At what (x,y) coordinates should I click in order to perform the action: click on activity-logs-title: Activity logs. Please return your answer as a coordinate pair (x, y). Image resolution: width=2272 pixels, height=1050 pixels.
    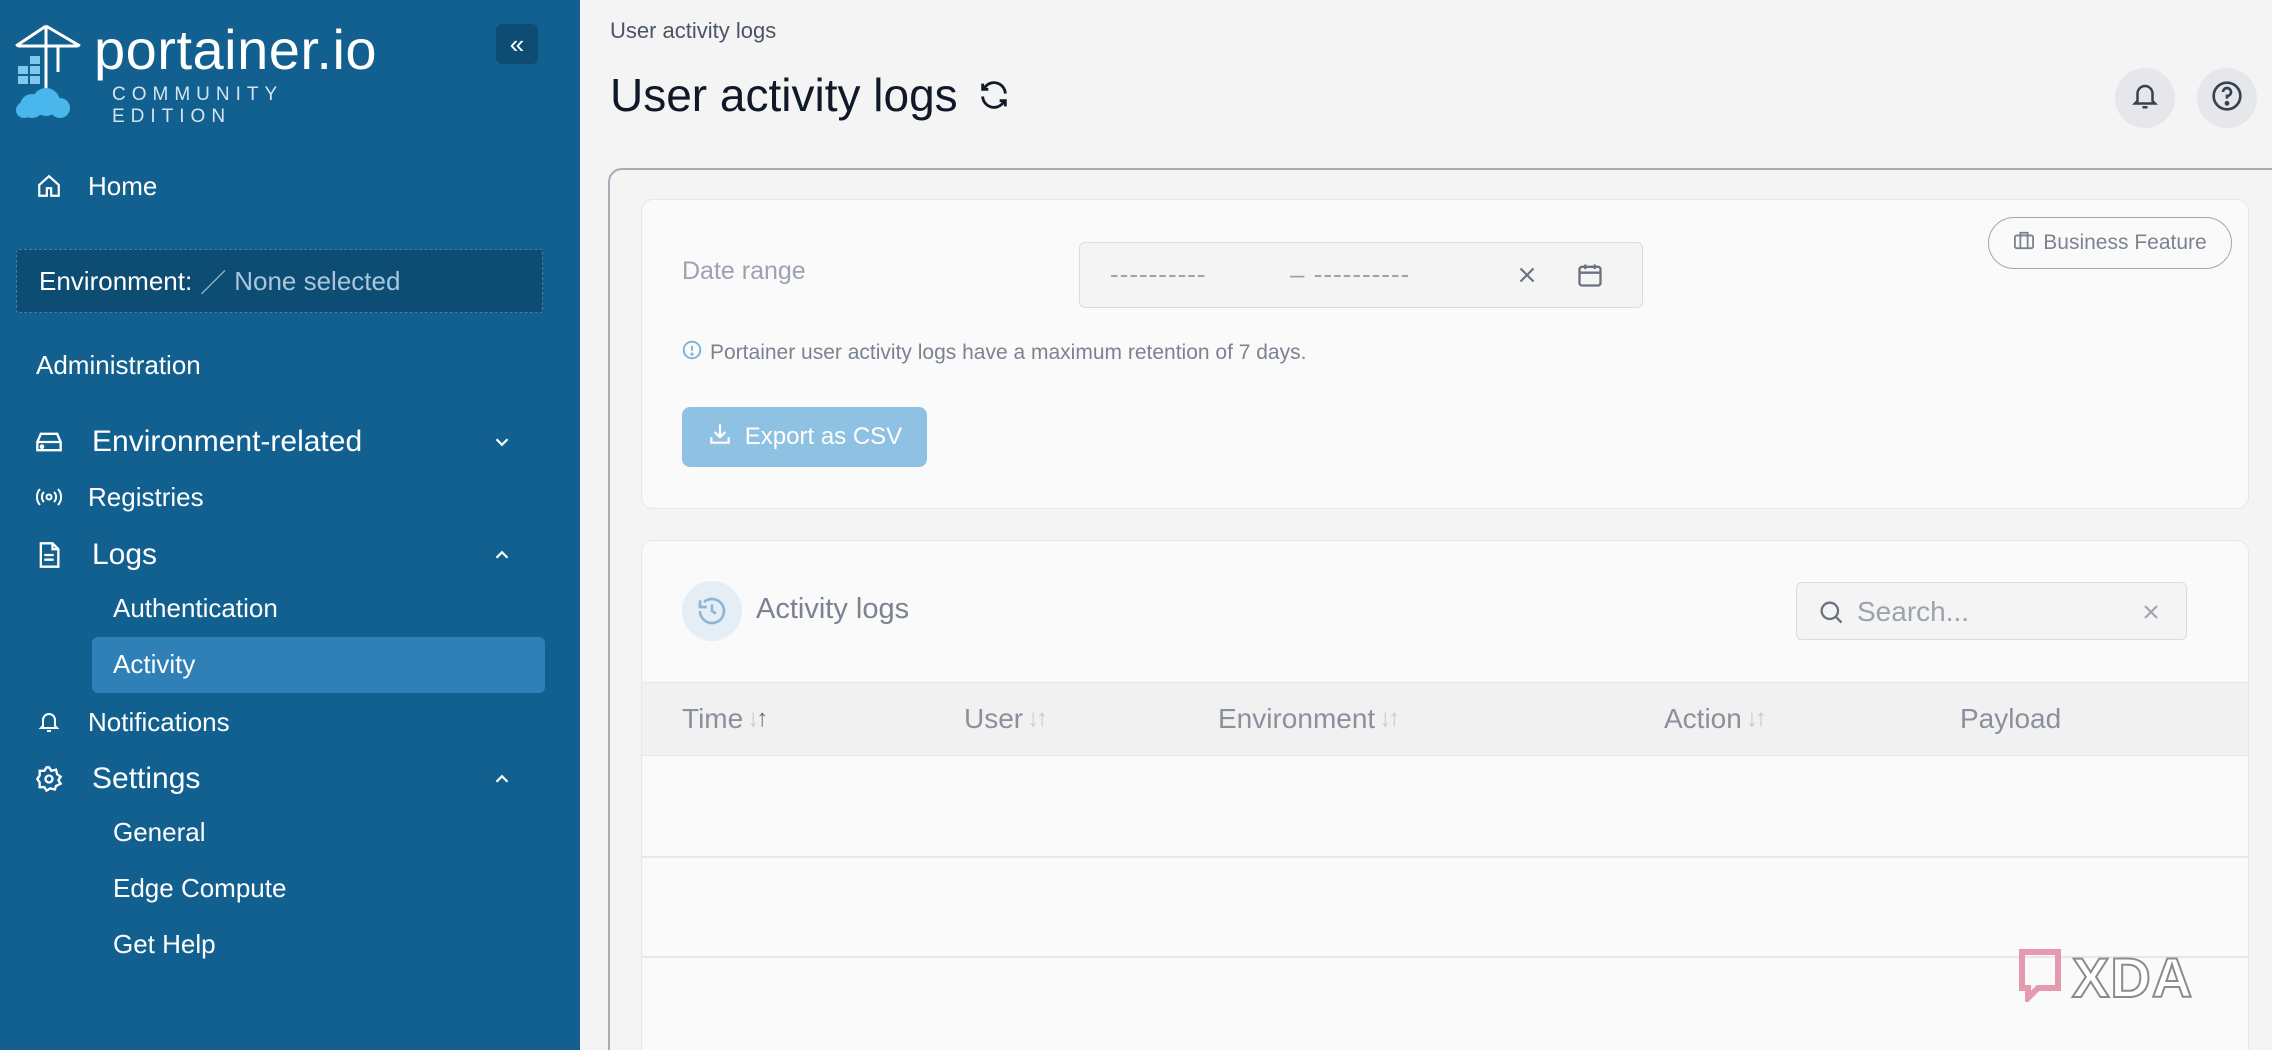
    Looking at the image, I should click on (833, 609).